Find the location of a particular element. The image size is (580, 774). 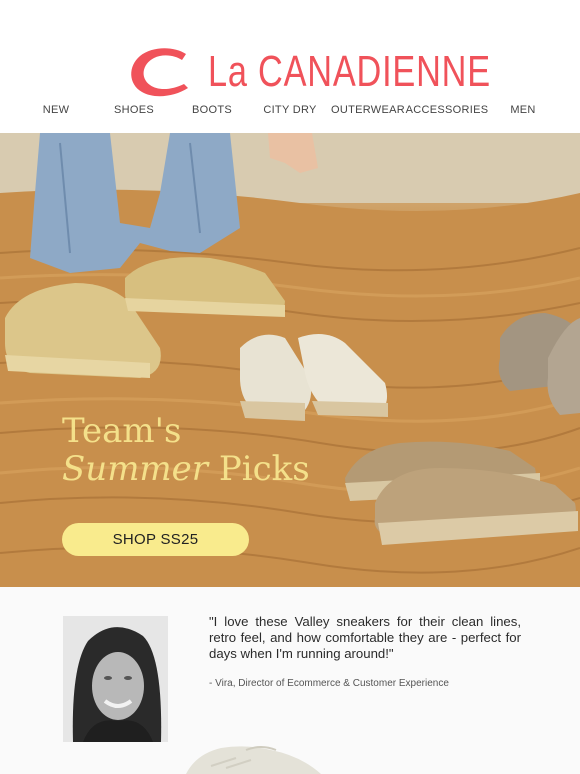

brand-name: La CANADIENNE is located at coordinates (349, 71).